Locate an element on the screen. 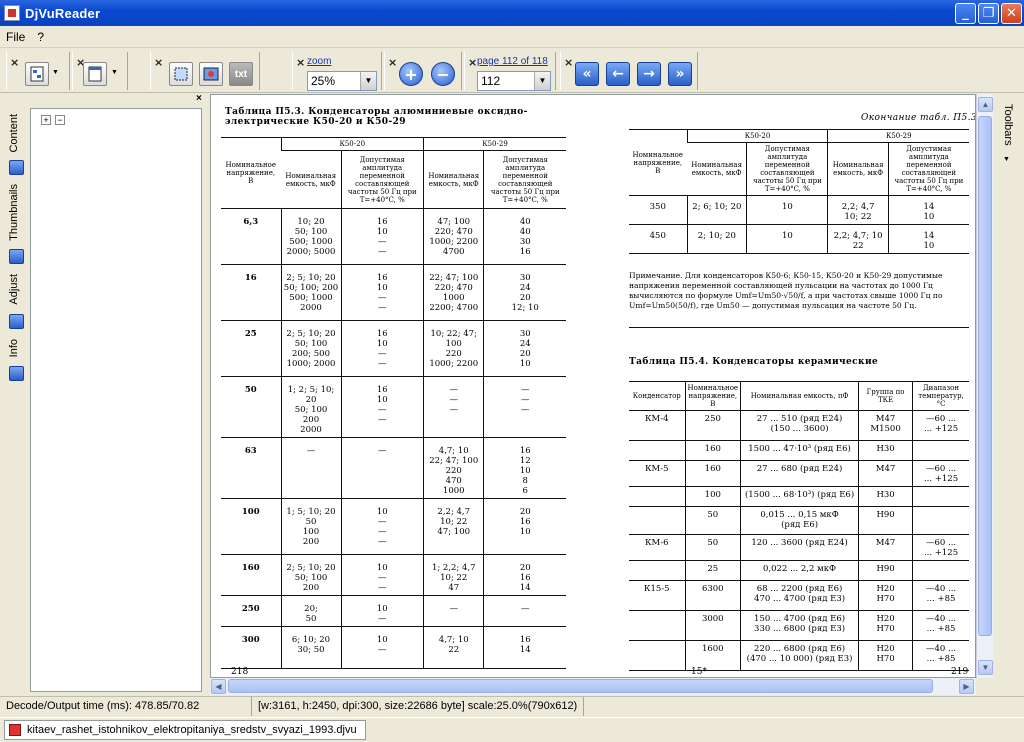  table-cell: 2,2; 4,7 10; 22 is located at coordinates (858, 210).